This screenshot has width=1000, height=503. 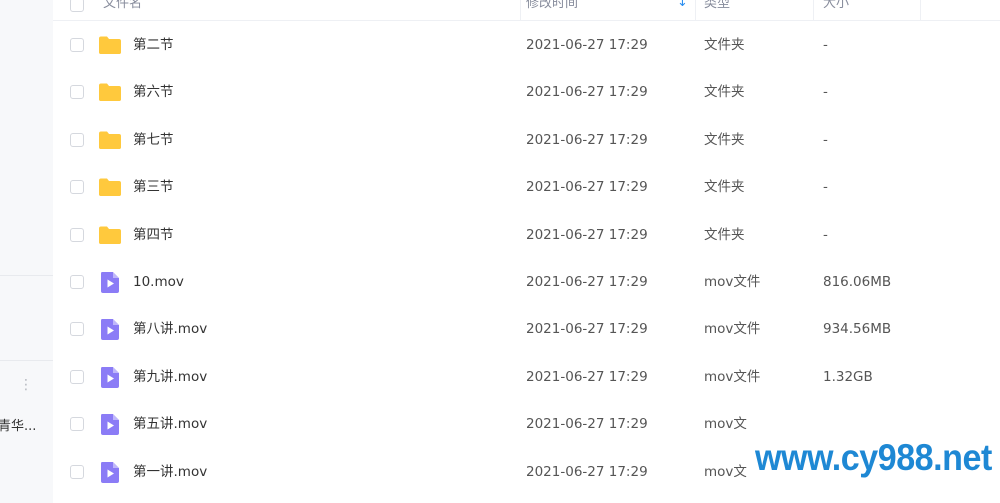 I want to click on file-name: 10.mov, so click(x=158, y=282).